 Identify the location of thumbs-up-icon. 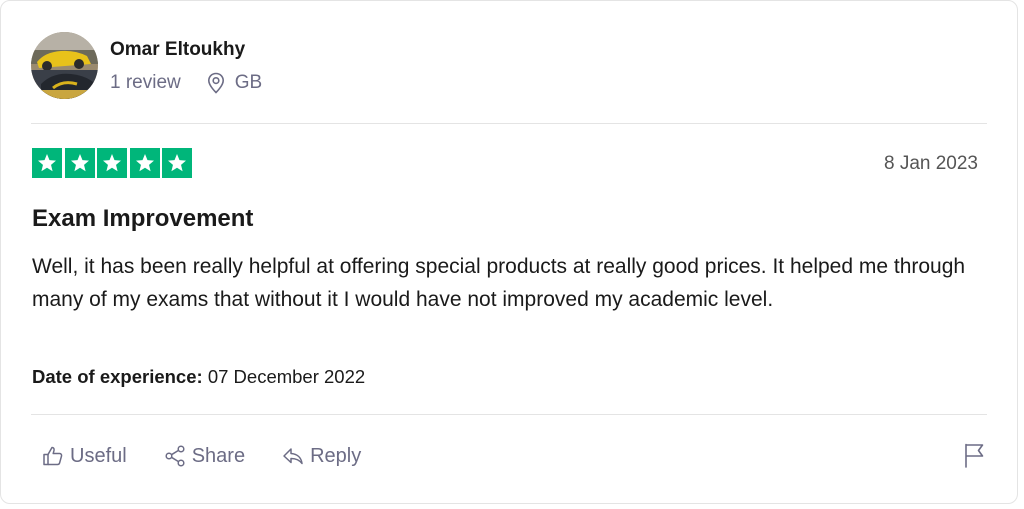
(53, 456).